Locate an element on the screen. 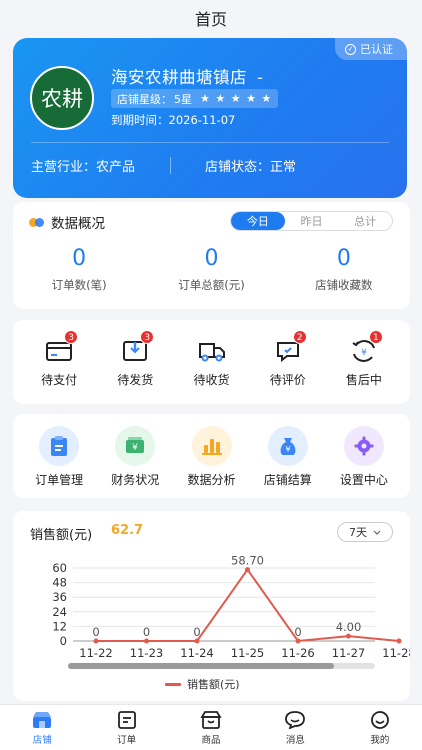  tab-store: 店铺 is located at coordinates (42, 727).